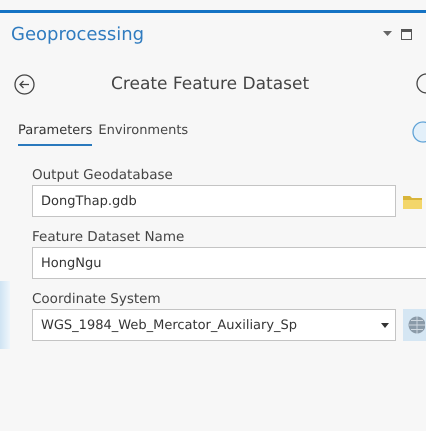  Describe the element at coordinates (103, 175) in the screenshot. I see `parameter-label: Output Geodatabase` at that location.